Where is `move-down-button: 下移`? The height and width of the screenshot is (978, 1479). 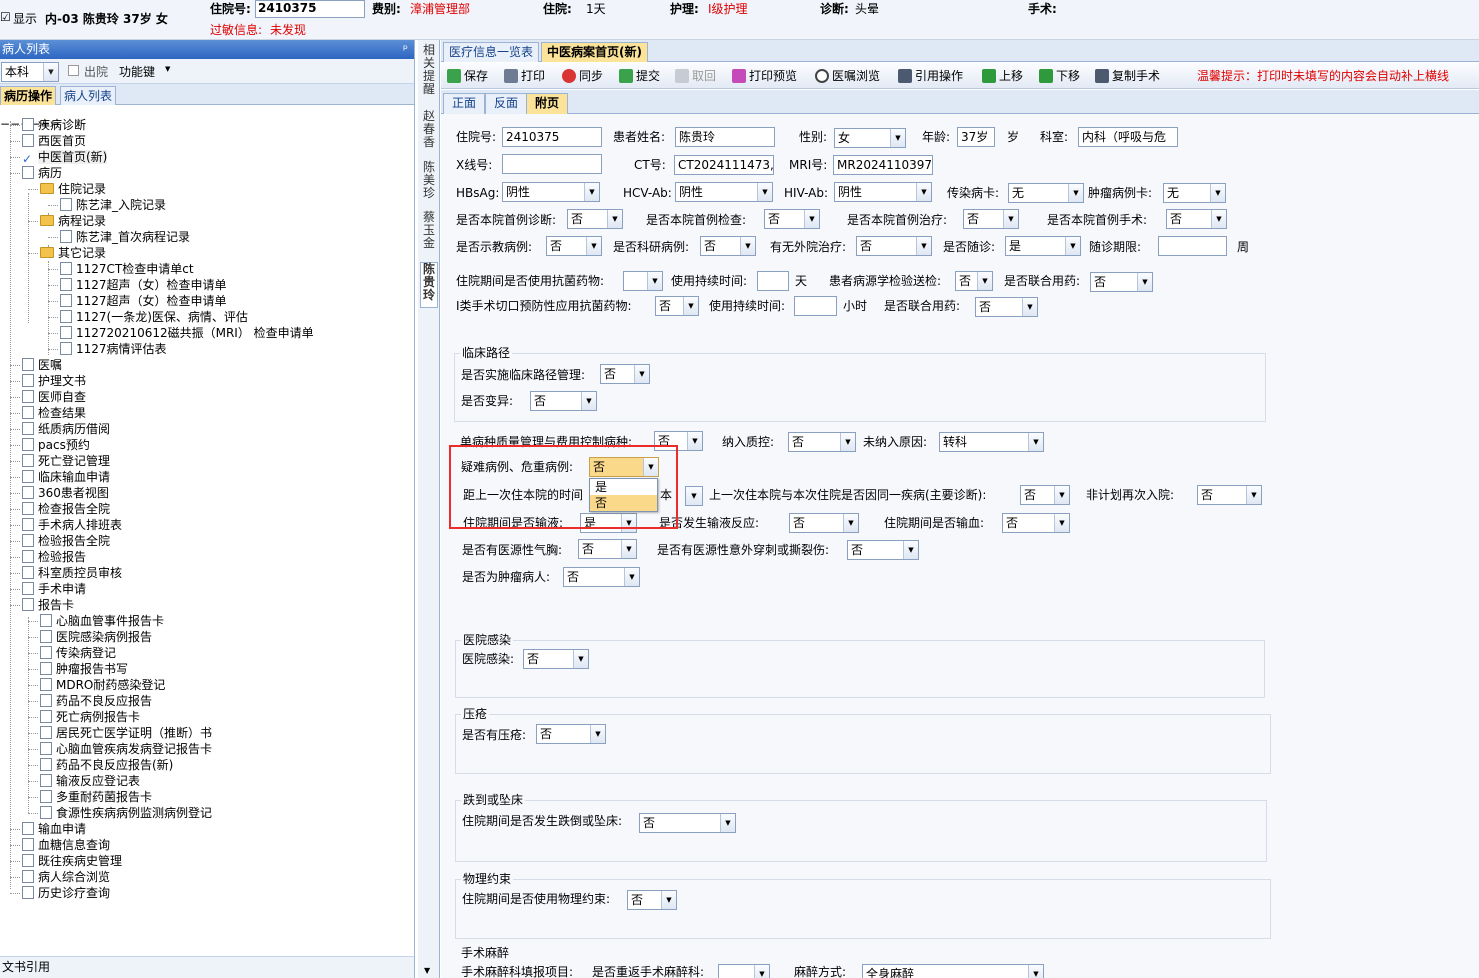 move-down-button: 下移 is located at coordinates (1059, 76).